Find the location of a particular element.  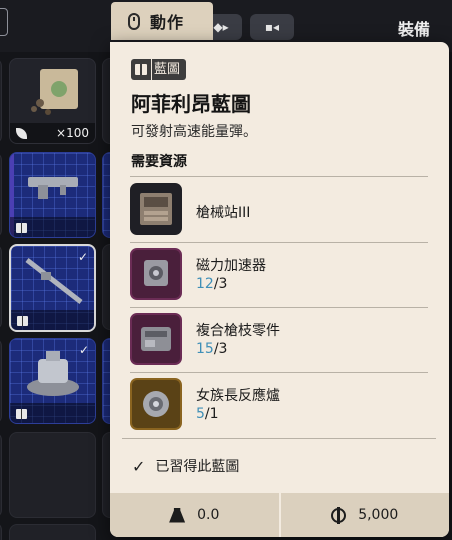

weight-value: 0.0 is located at coordinates (208, 515).